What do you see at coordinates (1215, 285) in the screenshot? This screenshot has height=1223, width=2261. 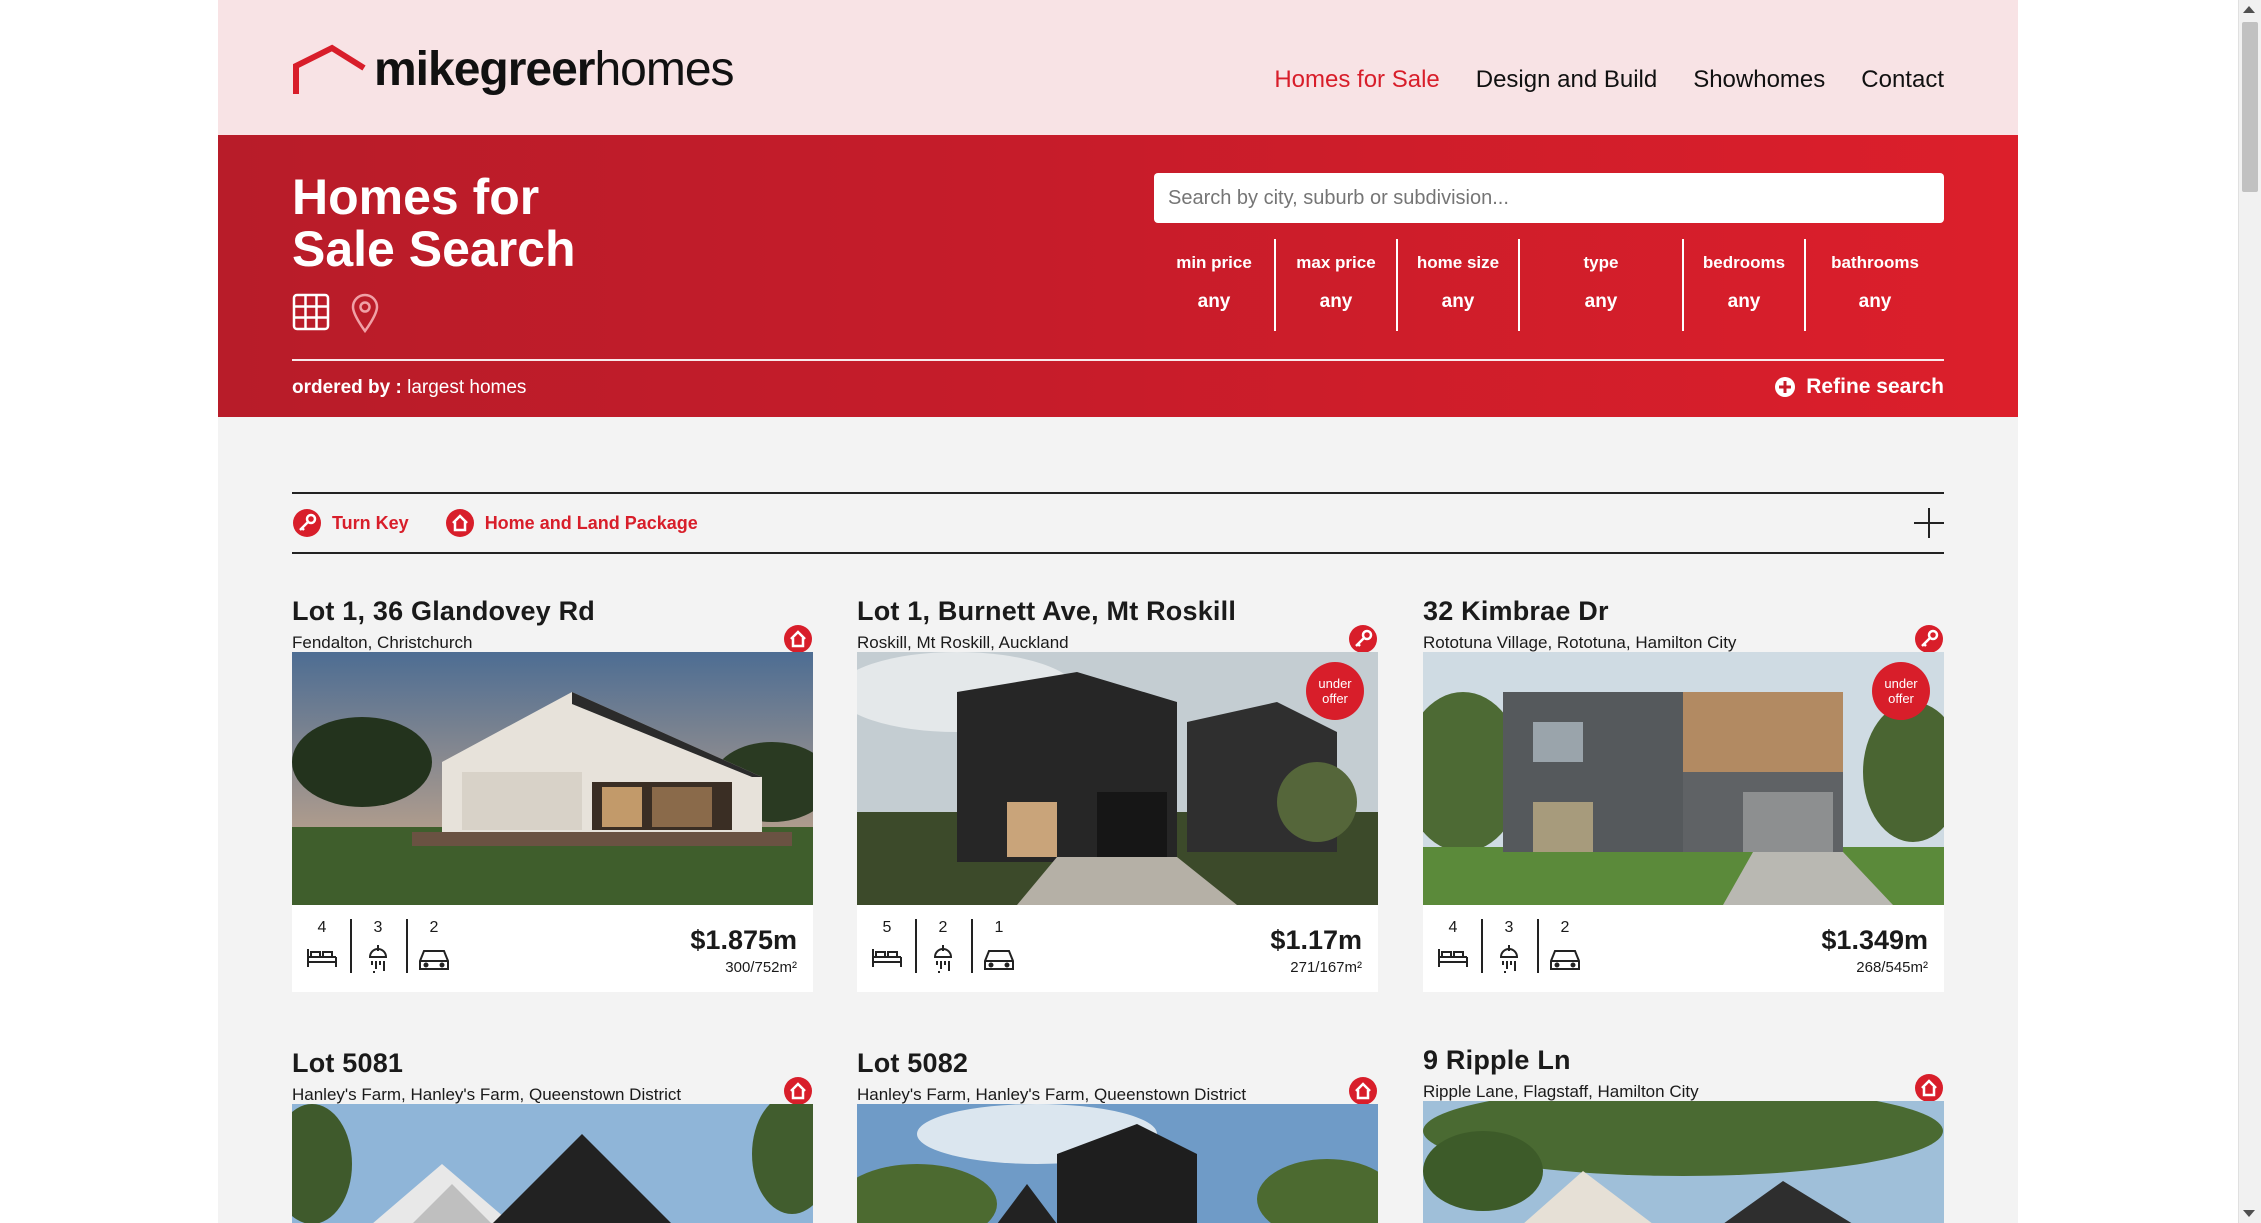 I see `filter-min-price: min price any` at bounding box center [1215, 285].